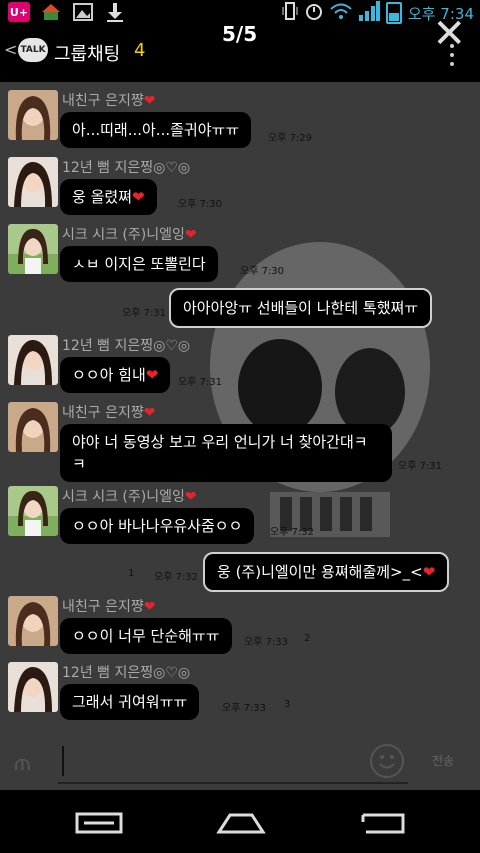 The image size is (480, 853). What do you see at coordinates (115, 375) in the screenshot?
I see `message-bubble: ㅇㅇ아 힘내❤` at bounding box center [115, 375].